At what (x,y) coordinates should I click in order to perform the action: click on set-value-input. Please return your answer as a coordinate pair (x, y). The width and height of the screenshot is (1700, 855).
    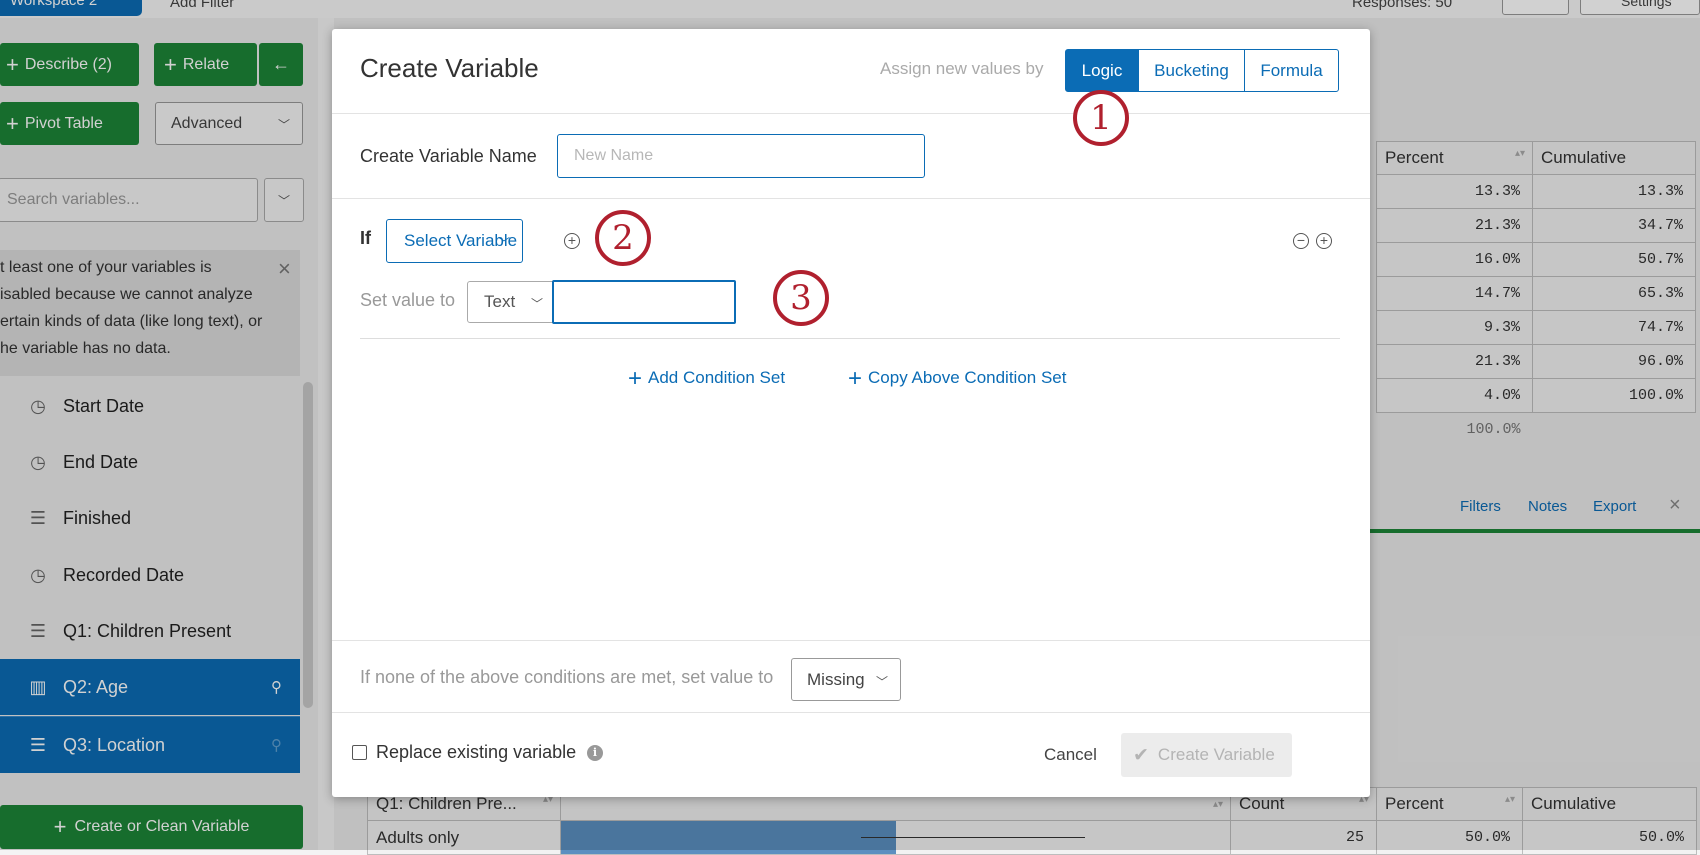
    Looking at the image, I should click on (644, 302).